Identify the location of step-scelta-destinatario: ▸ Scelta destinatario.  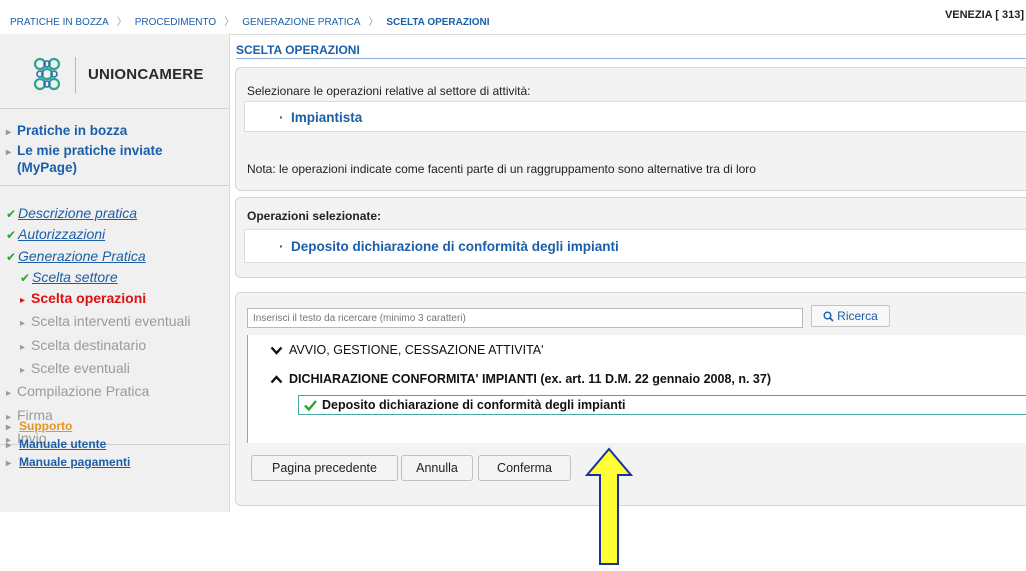
(105, 346).